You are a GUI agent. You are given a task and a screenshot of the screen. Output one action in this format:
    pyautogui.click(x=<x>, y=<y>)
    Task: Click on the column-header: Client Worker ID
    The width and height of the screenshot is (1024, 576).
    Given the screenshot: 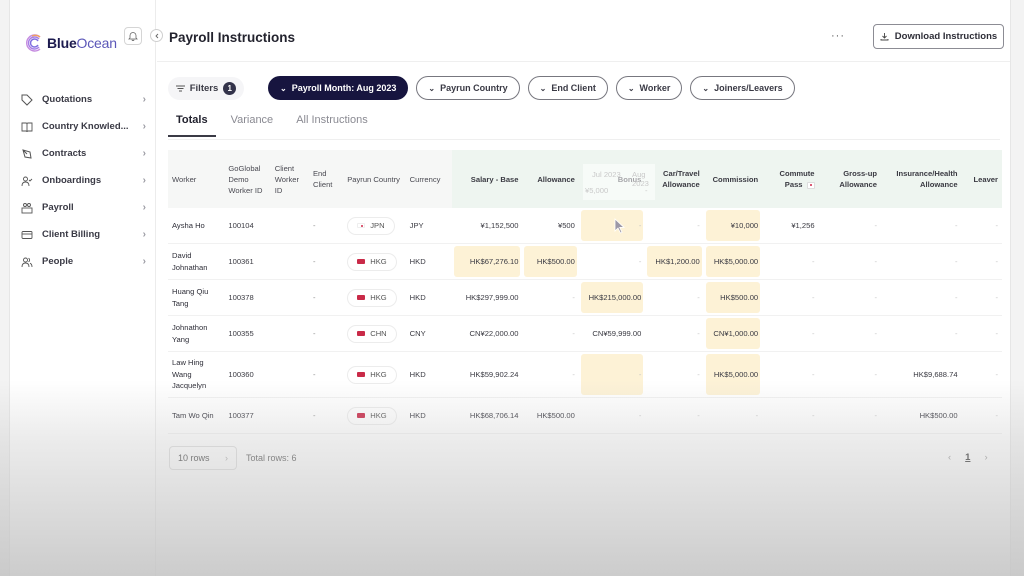 What is the action you would take?
    pyautogui.click(x=289, y=179)
    